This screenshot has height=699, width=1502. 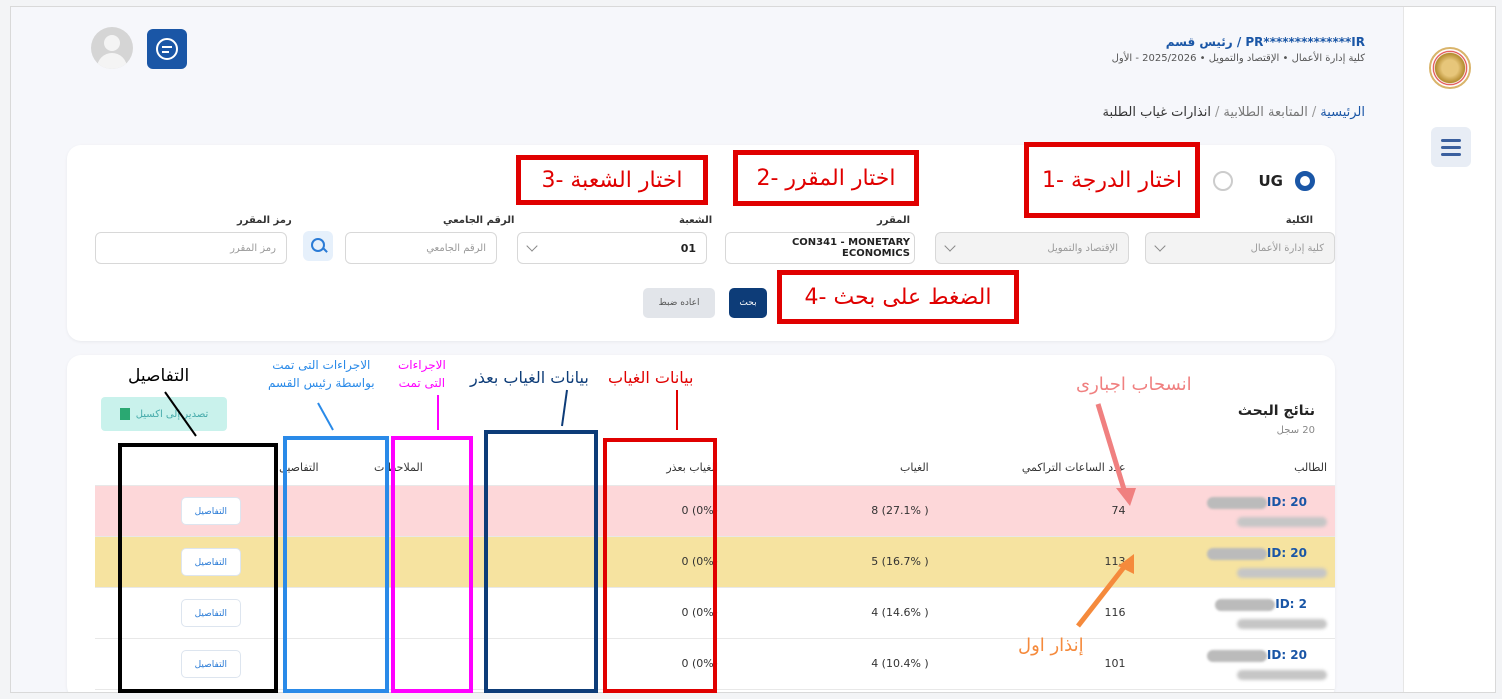 I want to click on details-arrow, so click(x=180, y=414).